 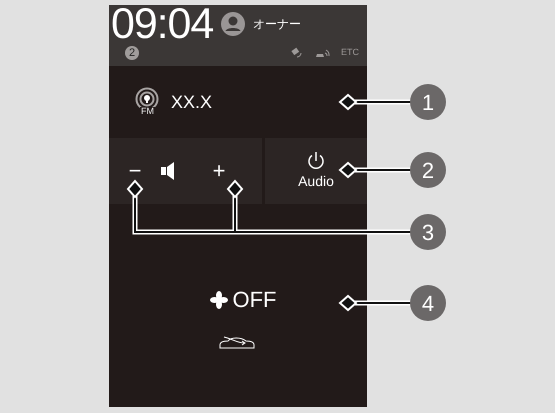 What do you see at coordinates (428, 170) in the screenshot?
I see `callout-number: 2` at bounding box center [428, 170].